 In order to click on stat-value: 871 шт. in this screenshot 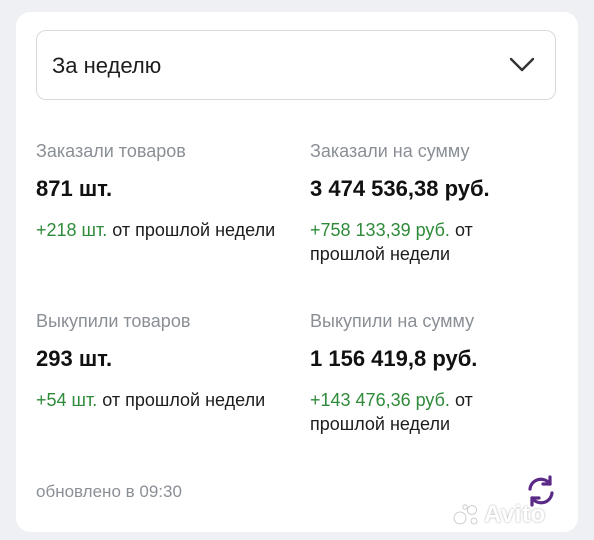, I will do `click(74, 188)`.